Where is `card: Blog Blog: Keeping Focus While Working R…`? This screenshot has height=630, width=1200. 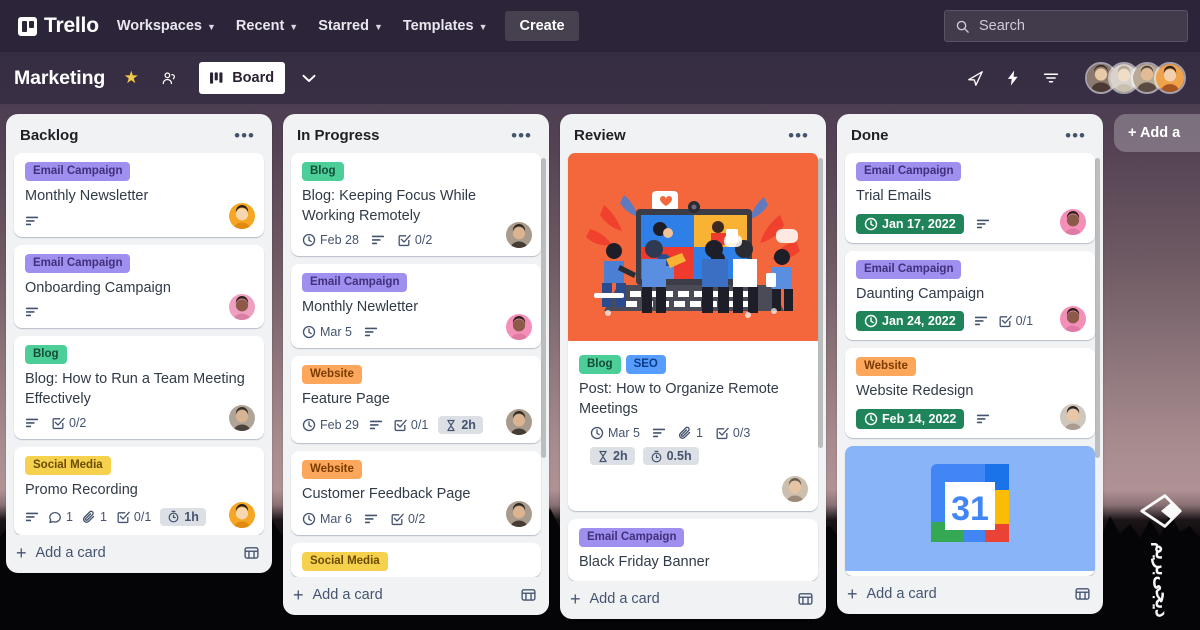 card: Blog Blog: Keeping Focus While Working R… is located at coordinates (416, 205).